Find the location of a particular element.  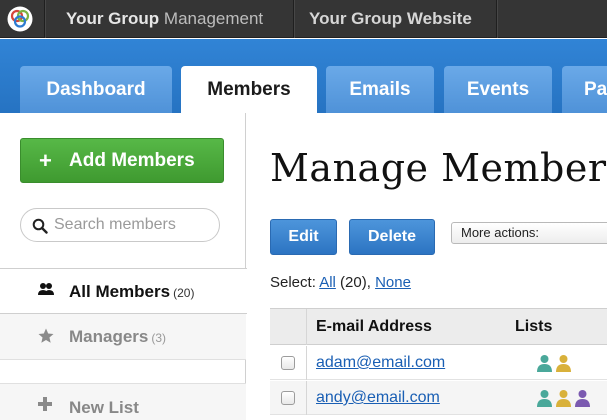

star-icon is located at coordinates (46, 335).